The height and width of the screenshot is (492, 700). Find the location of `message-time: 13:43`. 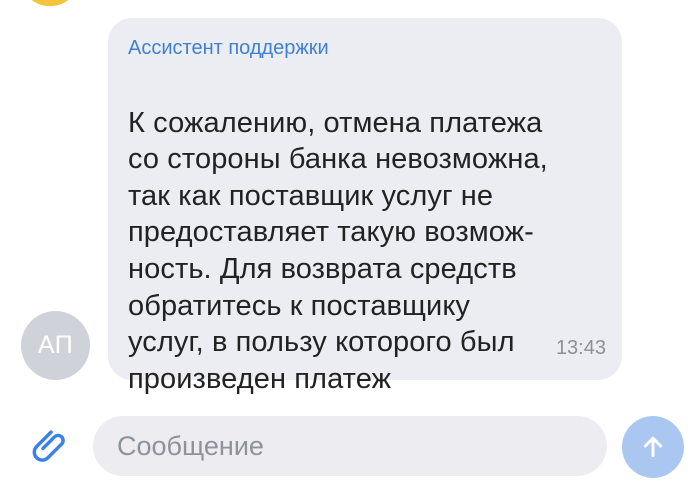

message-time: 13:43 is located at coordinates (580, 348).